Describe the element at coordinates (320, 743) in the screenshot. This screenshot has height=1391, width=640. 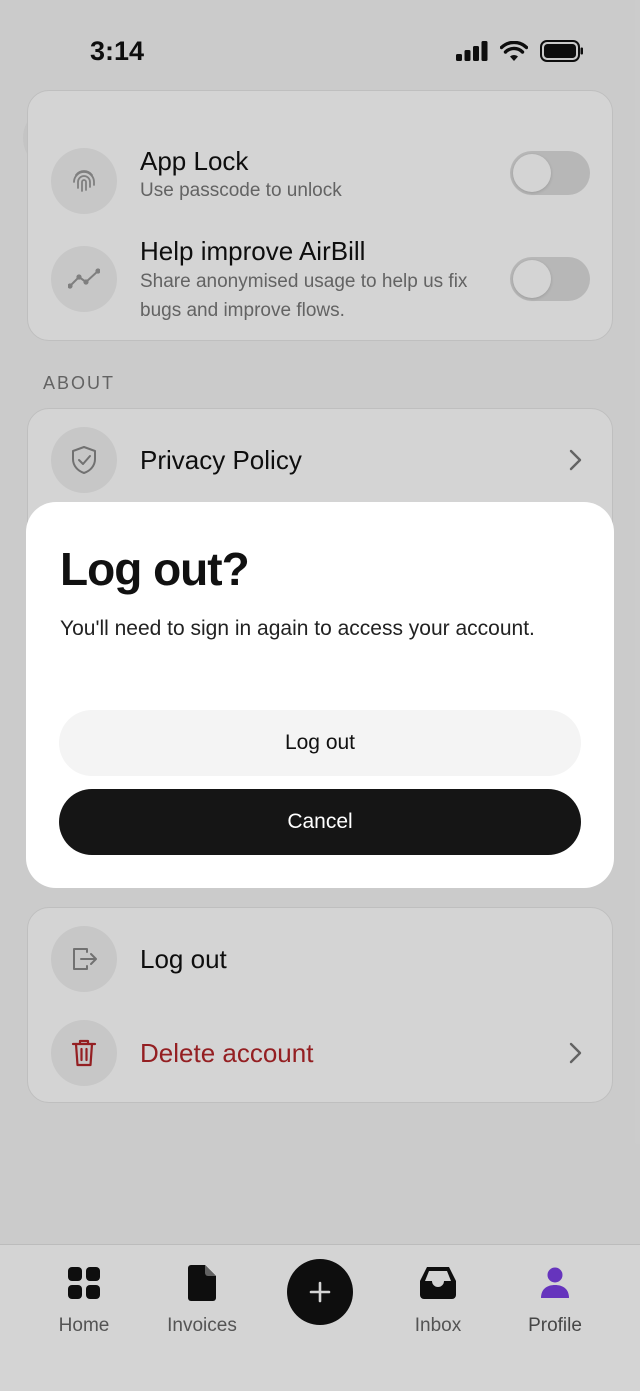
I see `confirm-logout-button: Log out` at that location.